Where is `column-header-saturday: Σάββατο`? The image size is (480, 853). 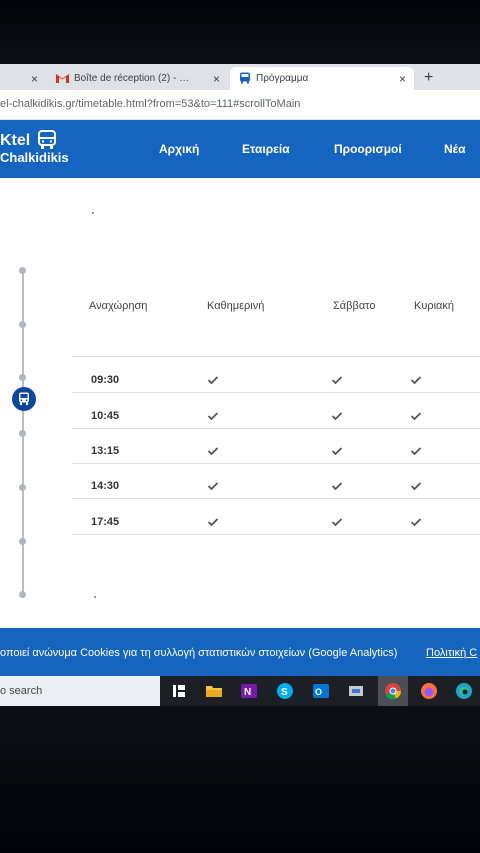 column-header-saturday: Σάββατο is located at coordinates (354, 306).